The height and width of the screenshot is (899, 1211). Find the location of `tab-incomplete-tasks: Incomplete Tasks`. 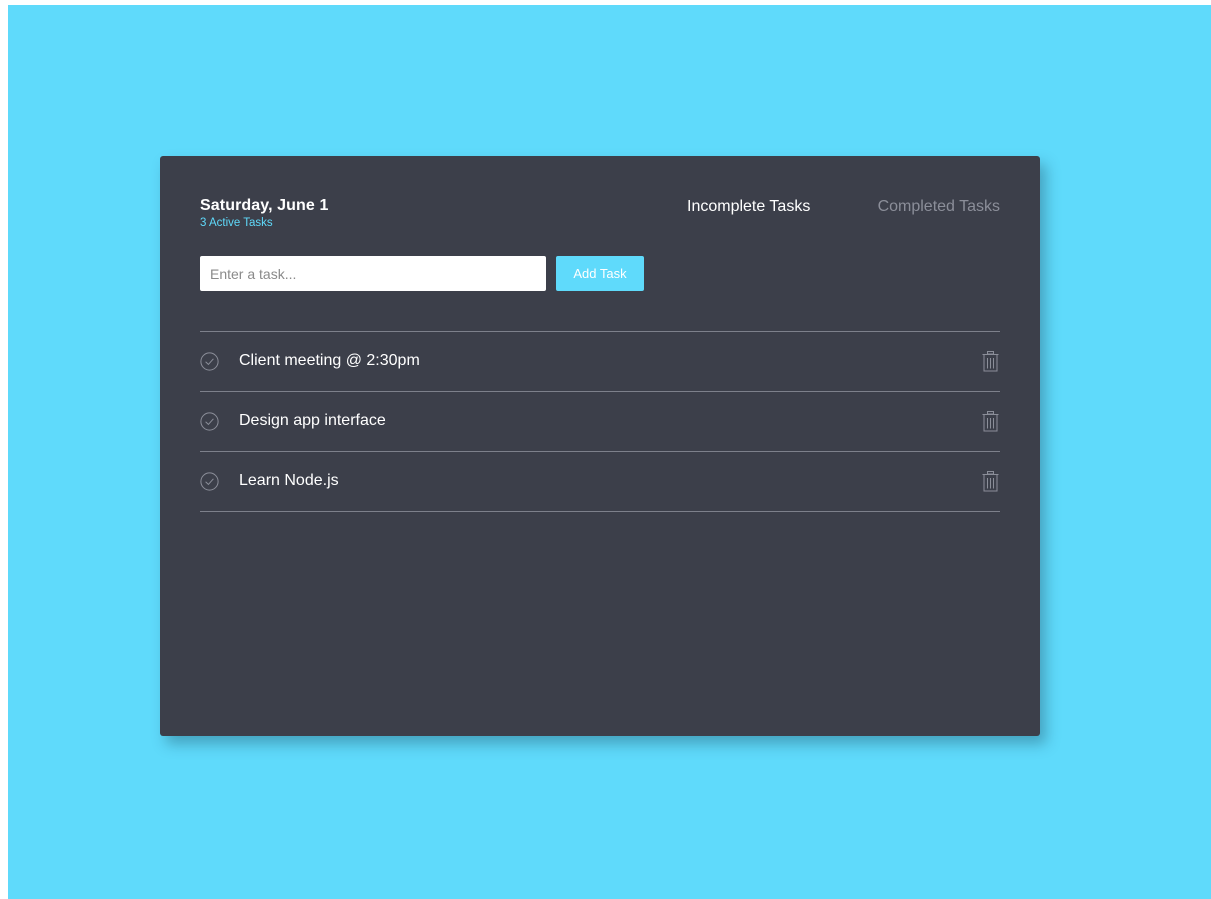

tab-incomplete-tasks: Incomplete Tasks is located at coordinates (748, 207).